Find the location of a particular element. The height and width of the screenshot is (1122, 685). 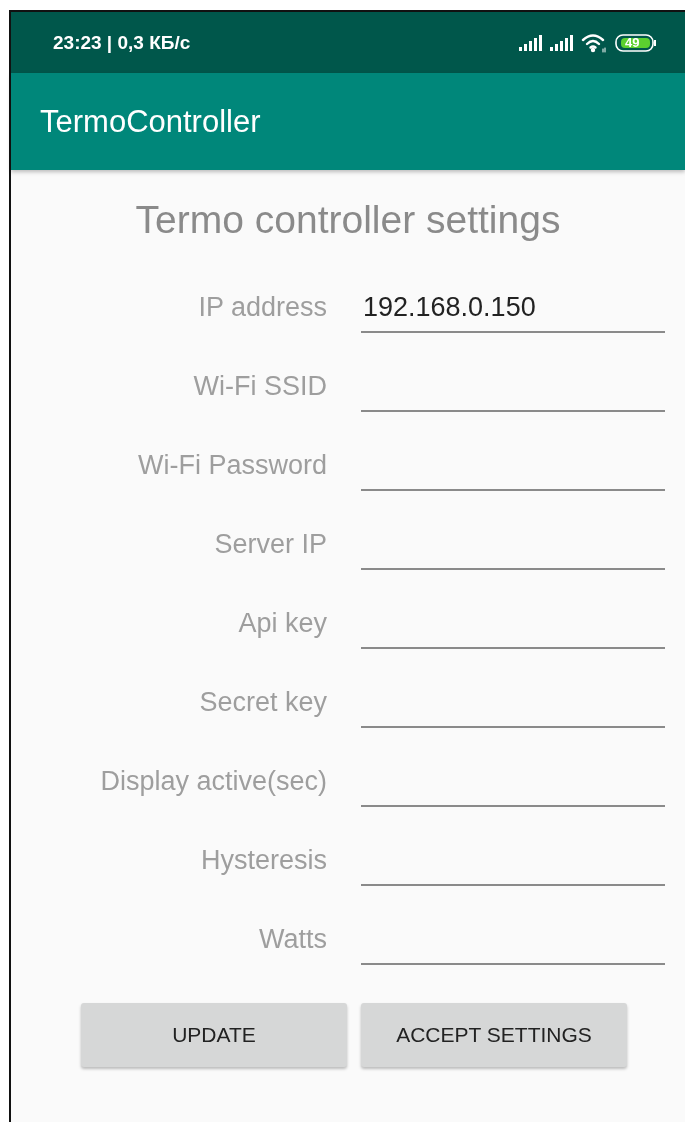

accept-settings-button: ACCEPT SETTINGS is located at coordinates (494, 1035).